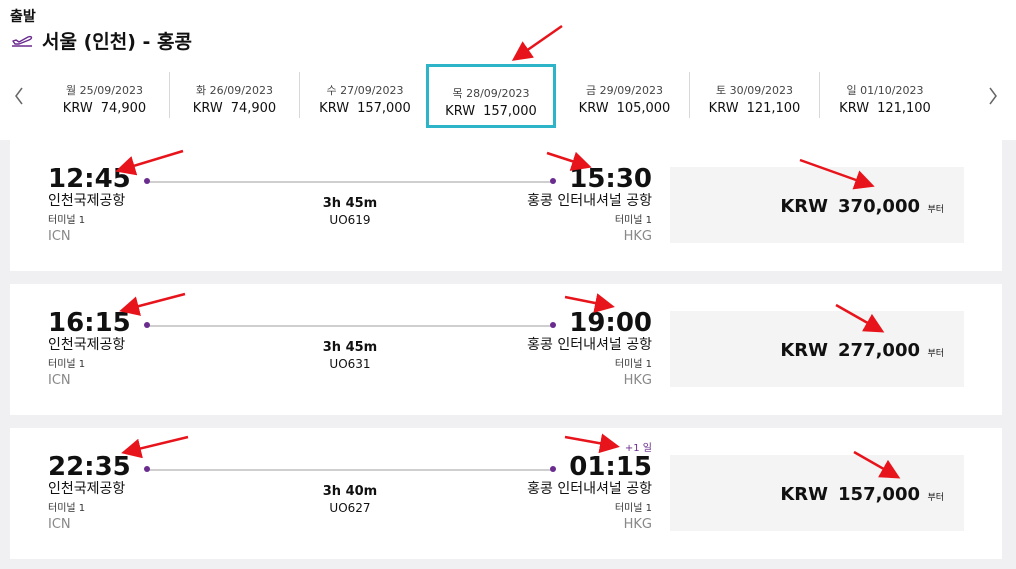  I want to click on date-tab-date: 목 28/09/2023, so click(491, 93).